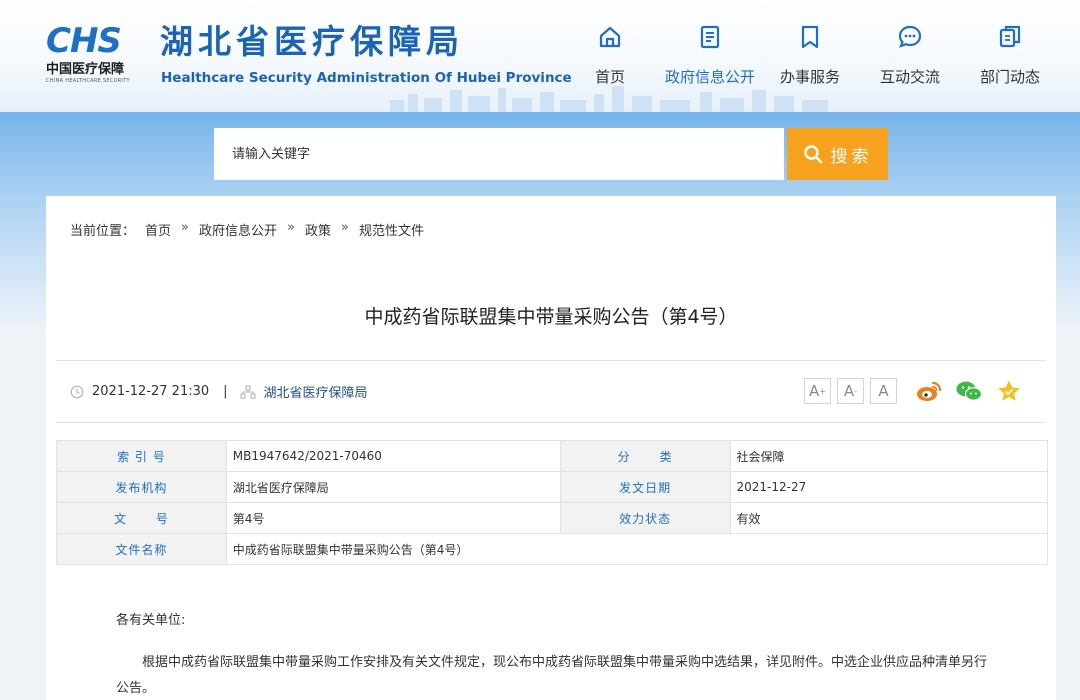 The image size is (1080, 700). I want to click on category-label: 分 类, so click(645, 456).